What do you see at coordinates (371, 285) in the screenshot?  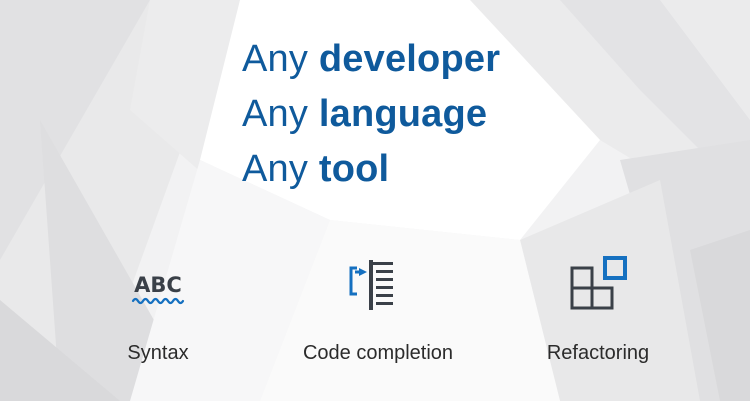 I see `code-completion-icon` at bounding box center [371, 285].